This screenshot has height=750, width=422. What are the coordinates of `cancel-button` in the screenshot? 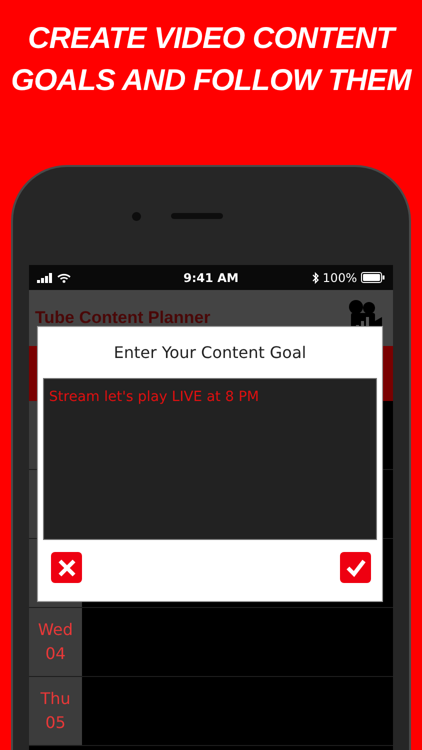 It's located at (66, 567).